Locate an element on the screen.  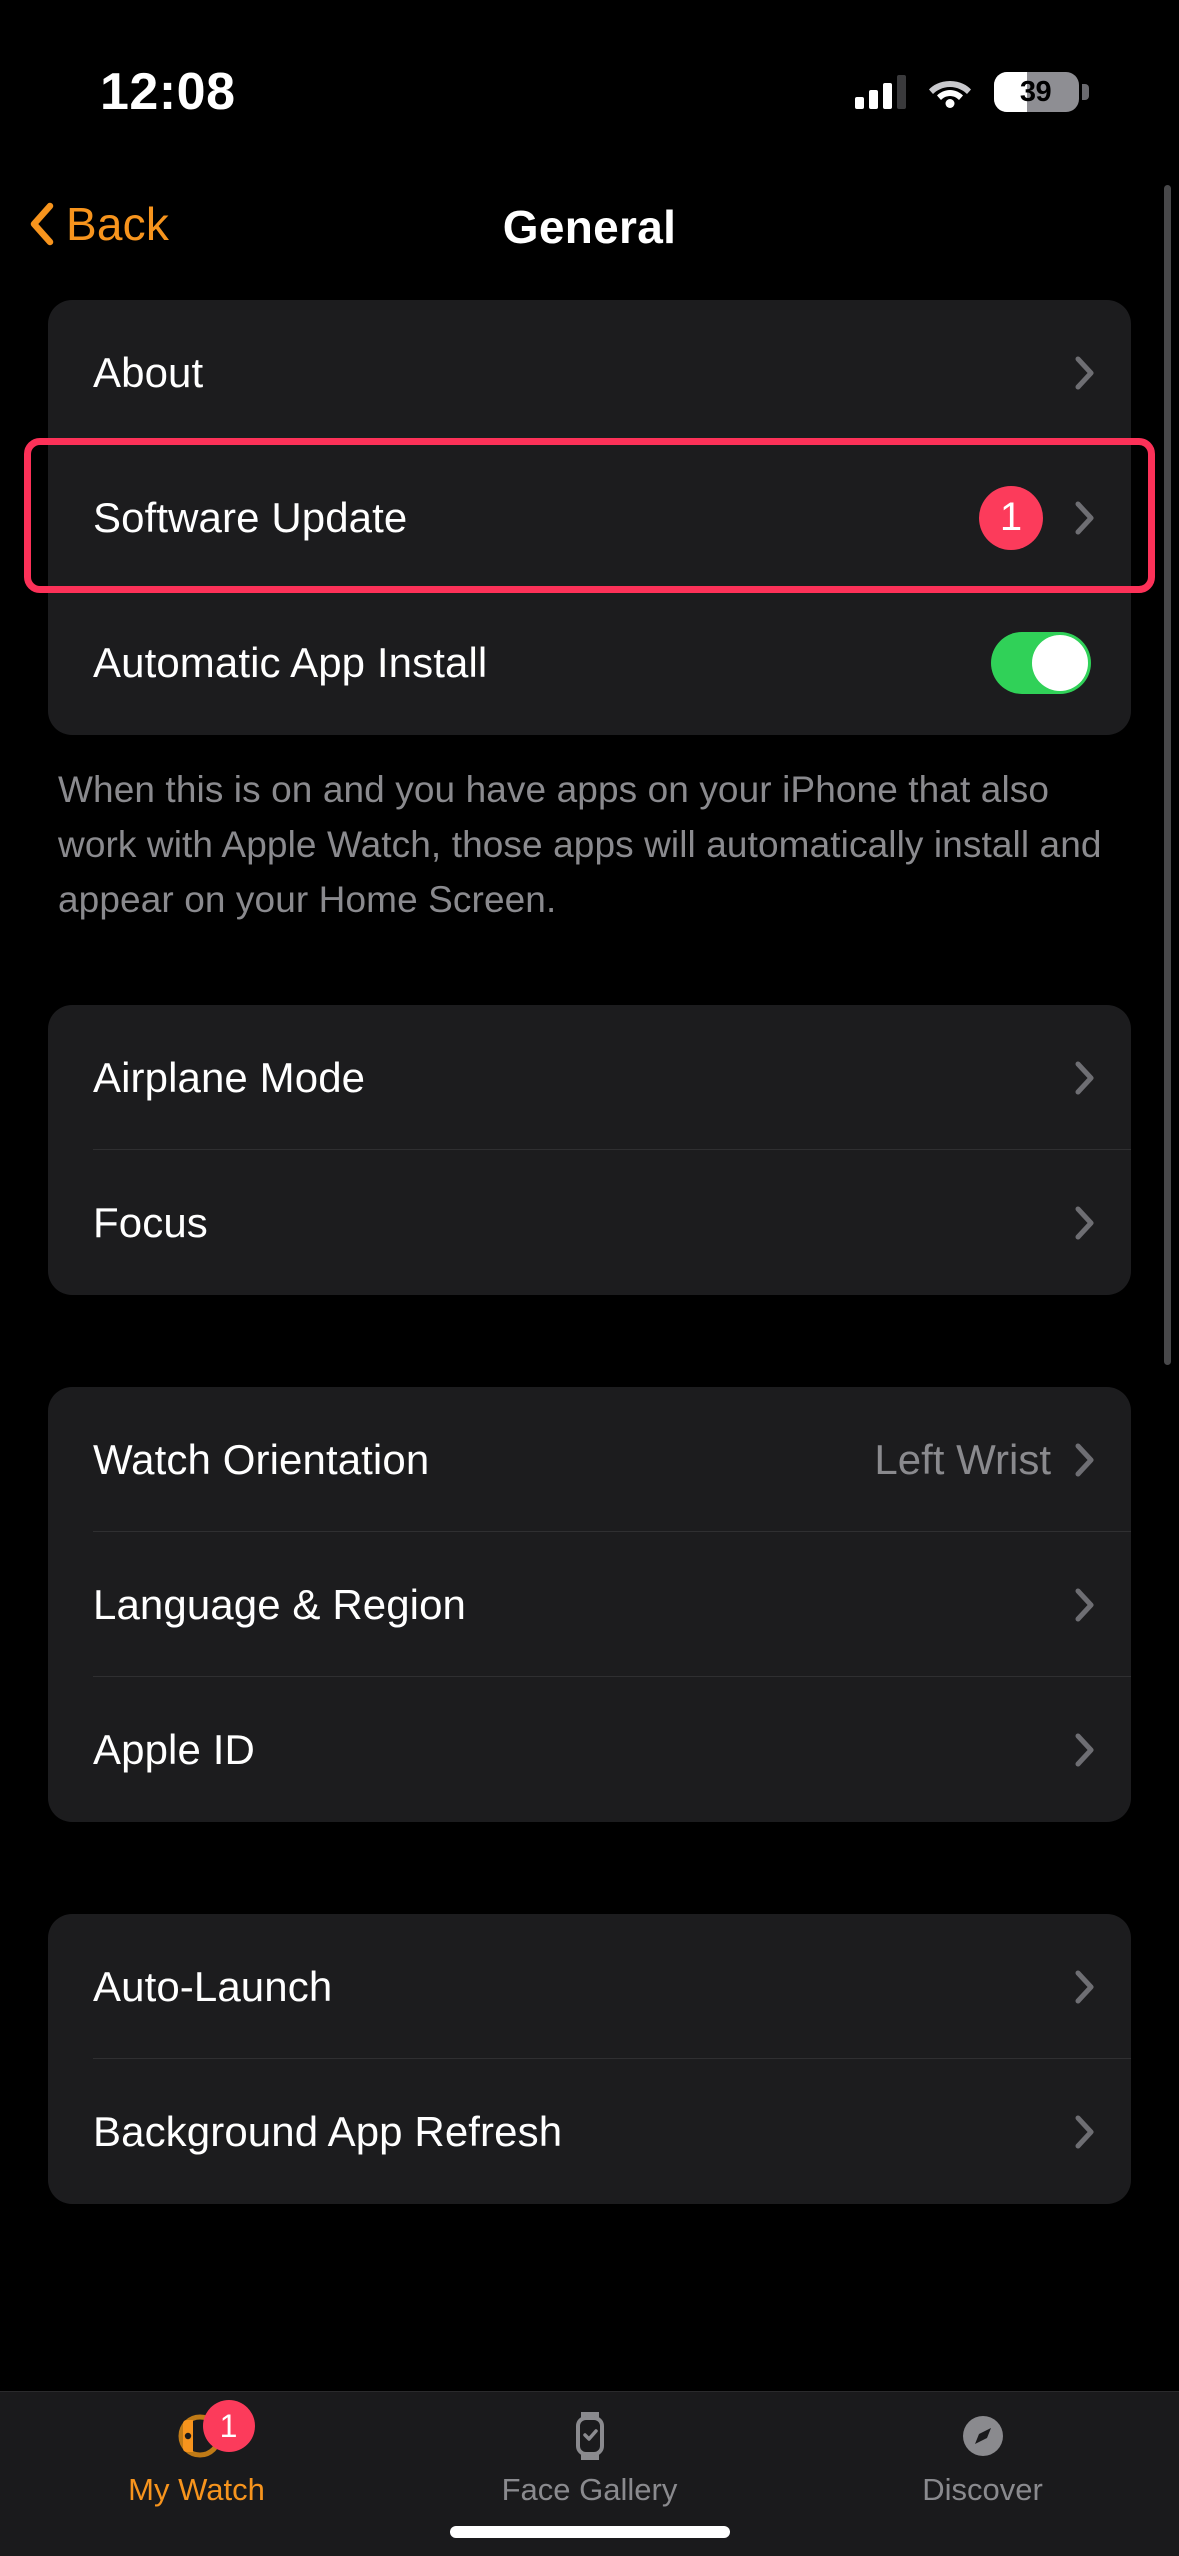
tab-my-watch: 1 My Watch is located at coordinates (196, 2454).